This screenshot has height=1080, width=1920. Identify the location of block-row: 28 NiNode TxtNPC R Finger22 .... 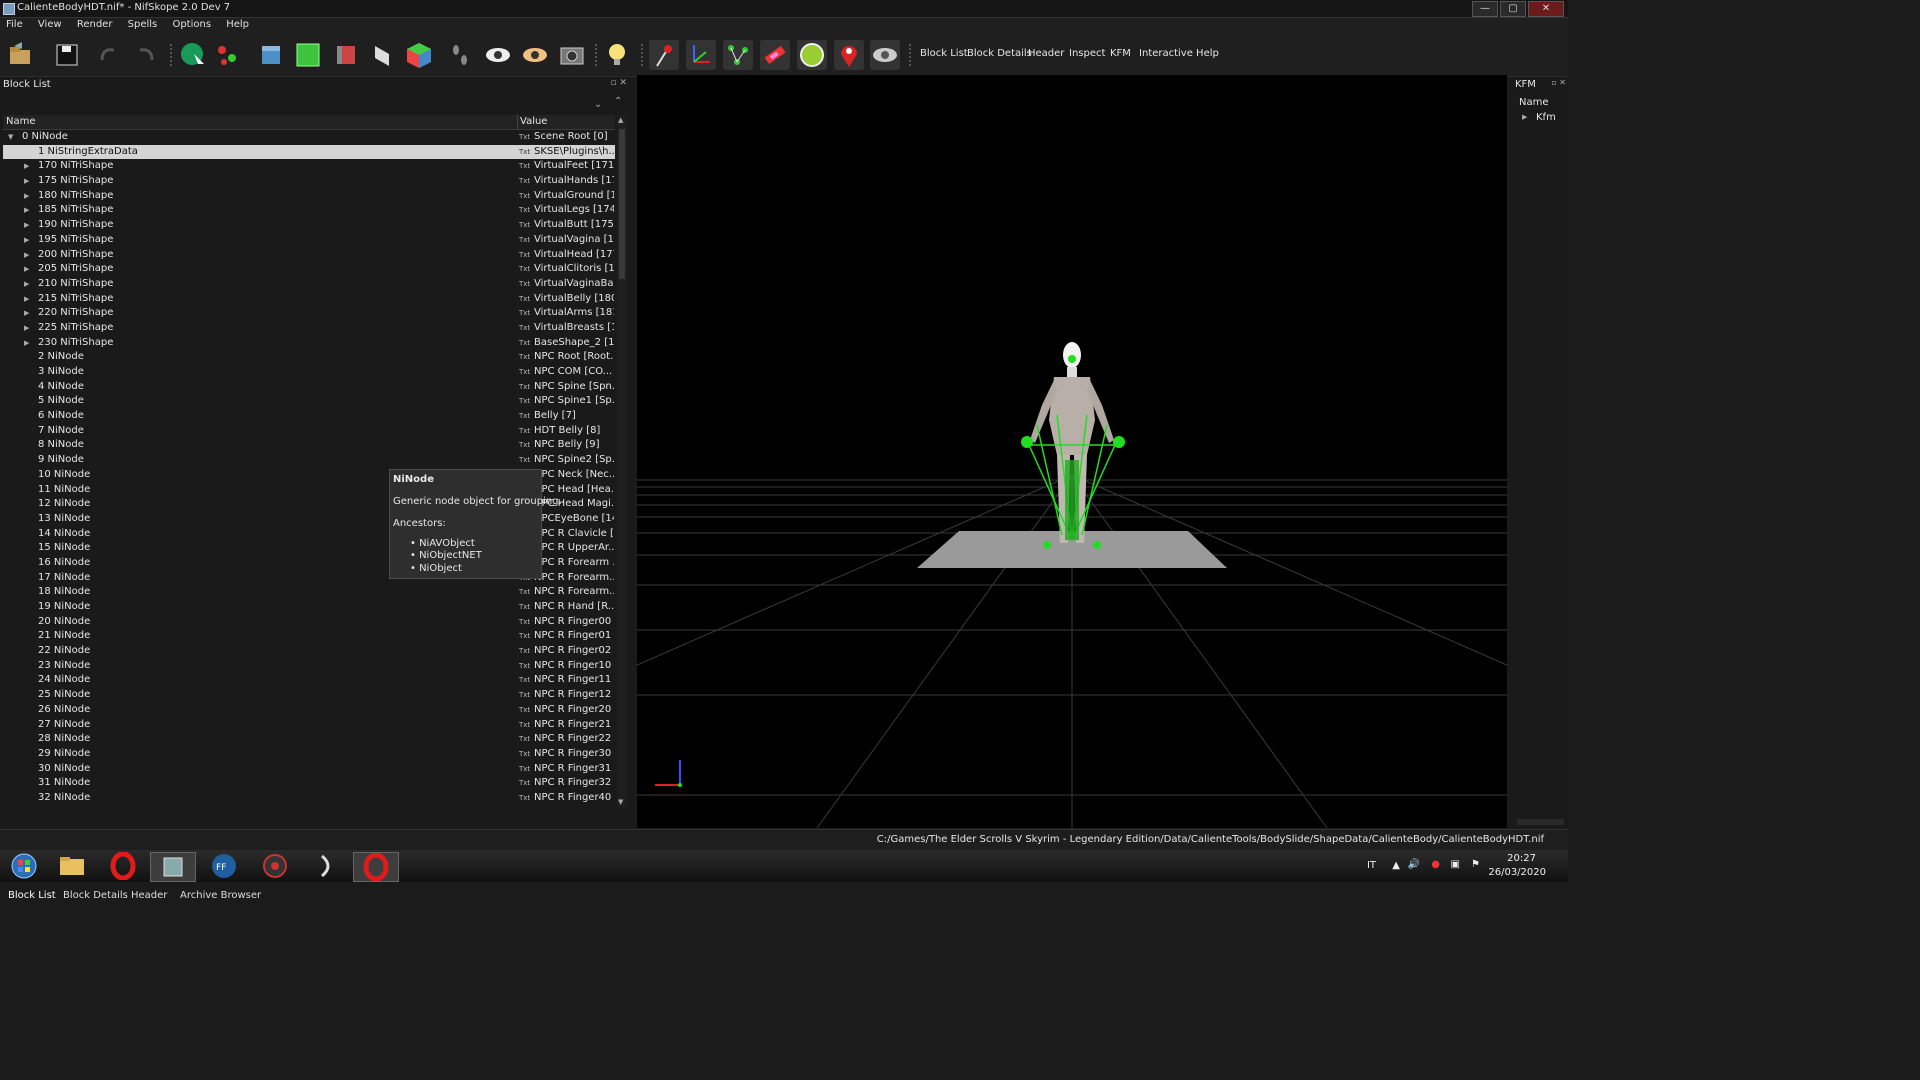
(309, 739).